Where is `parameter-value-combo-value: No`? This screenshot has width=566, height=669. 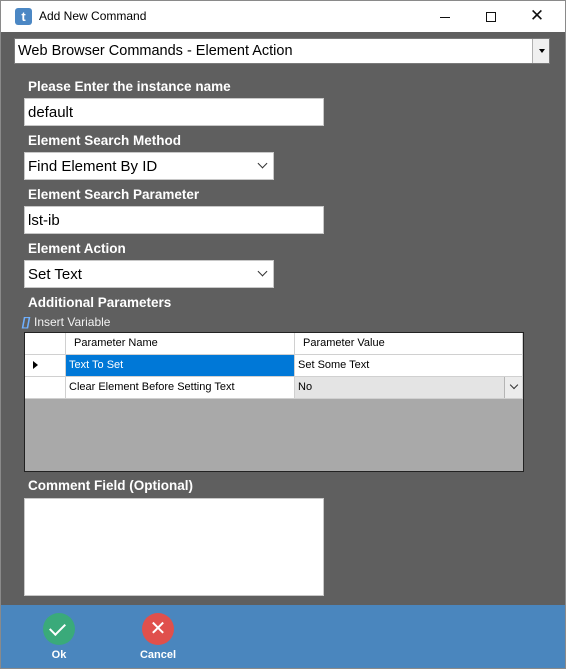 parameter-value-combo-value: No is located at coordinates (305, 387).